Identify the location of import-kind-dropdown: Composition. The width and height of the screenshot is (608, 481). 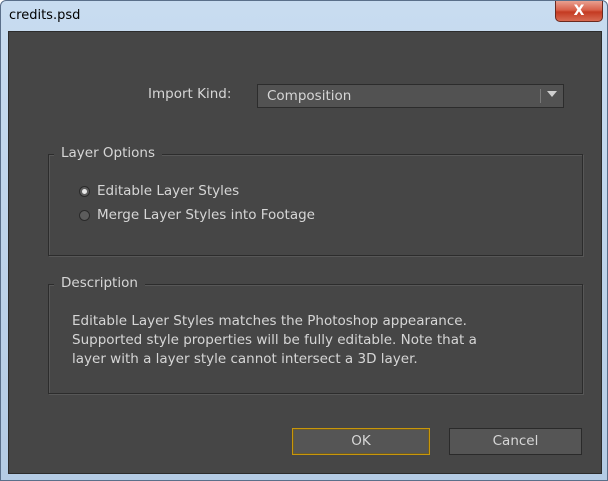
(410, 96).